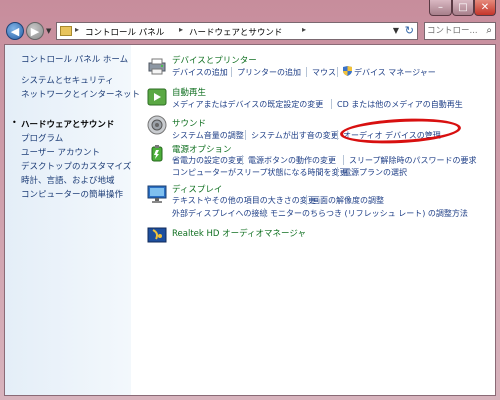 Image resolution: width=500 pixels, height=400 pixels. Describe the element at coordinates (295, 135) in the screenshot. I see `link-change-system-sounds: システムが出す音の変更` at that location.